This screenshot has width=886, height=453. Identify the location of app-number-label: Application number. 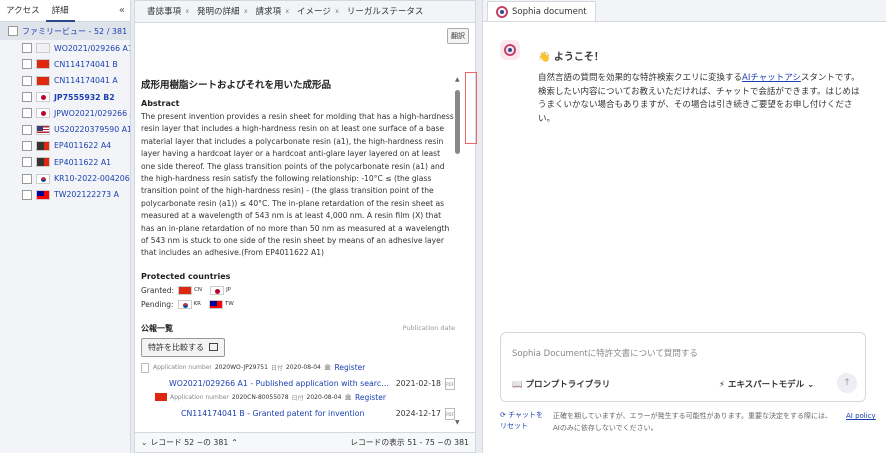
(182, 368).